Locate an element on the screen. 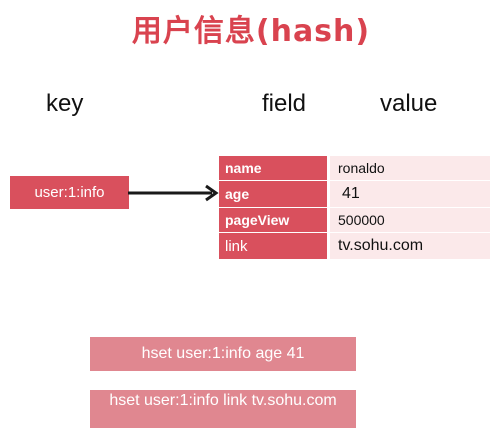 The height and width of the screenshot is (428, 502). hash-row-link: link tv.sohu.com is located at coordinates (354, 246).